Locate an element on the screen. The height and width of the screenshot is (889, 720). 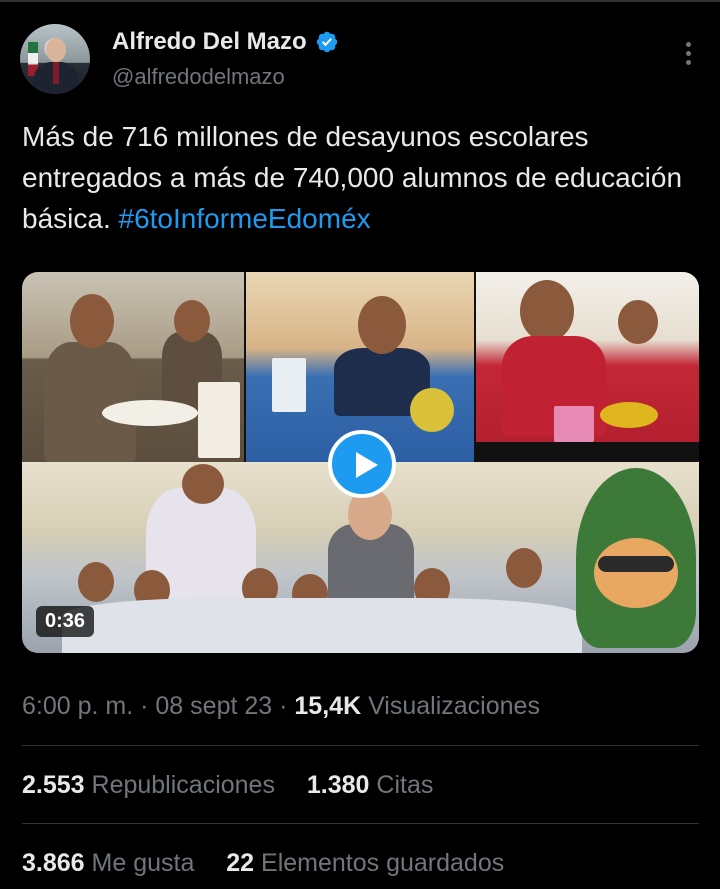
likes-stat: 3.866 Me gusta is located at coordinates (111, 863).